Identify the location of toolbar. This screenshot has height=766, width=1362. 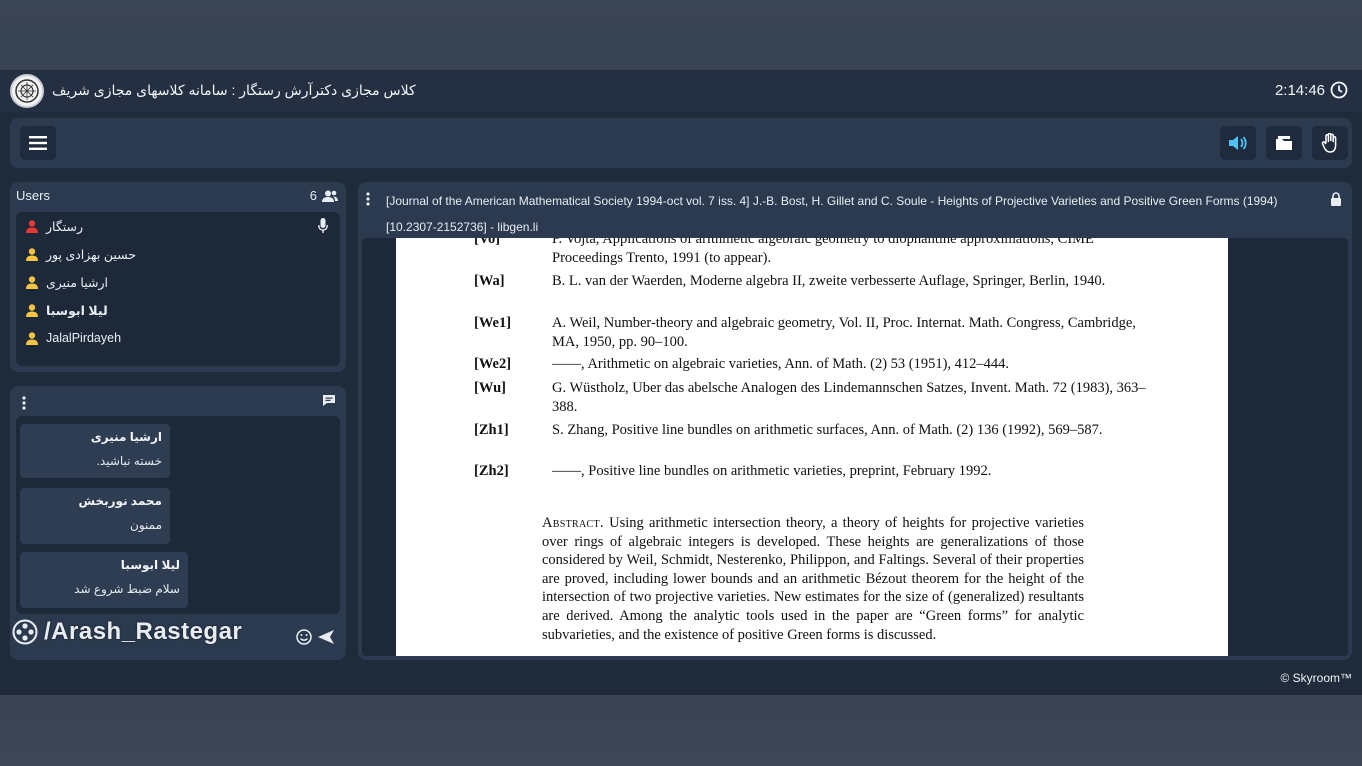
(681, 143).